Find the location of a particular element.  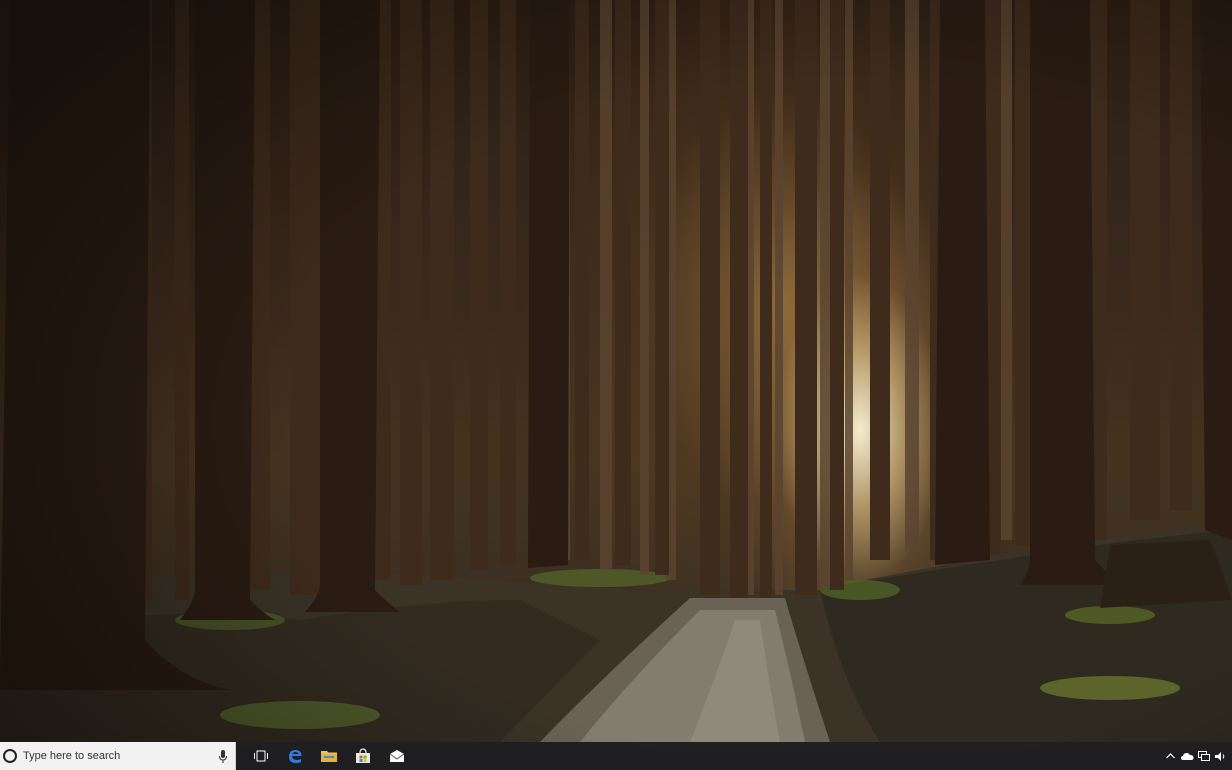

microphone-icon is located at coordinates (223, 756).